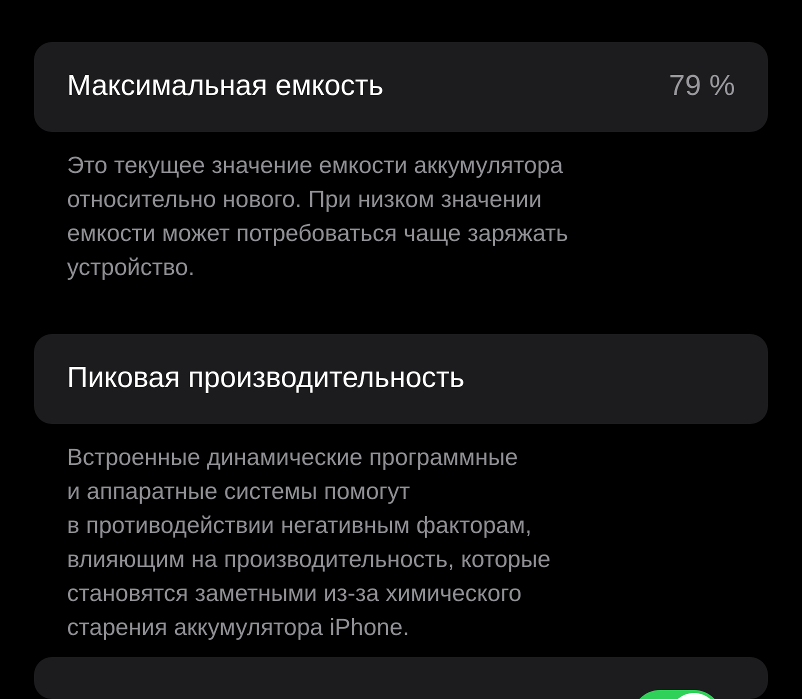  Describe the element at coordinates (701, 86) in the screenshot. I see `row-value: 79 %` at that location.